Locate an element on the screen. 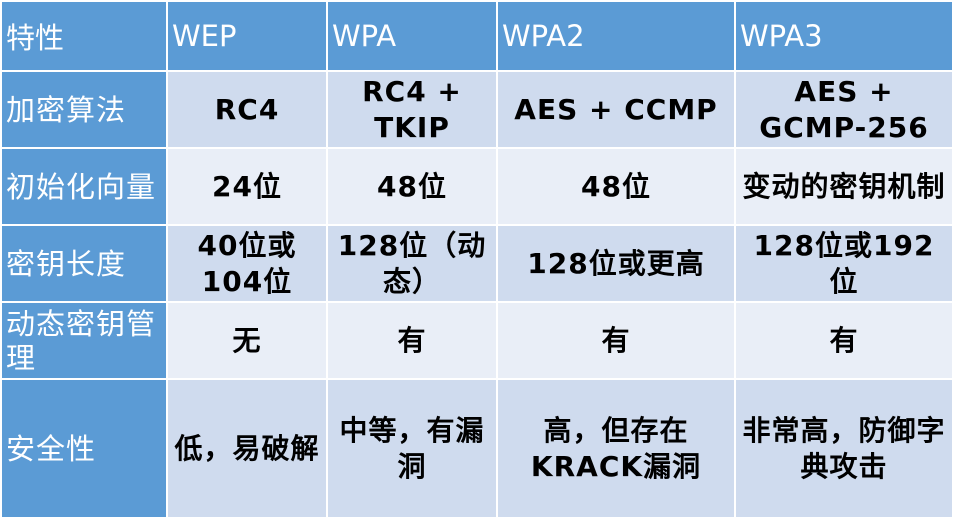  header-wpa2: WPA2 is located at coordinates (616, 36).